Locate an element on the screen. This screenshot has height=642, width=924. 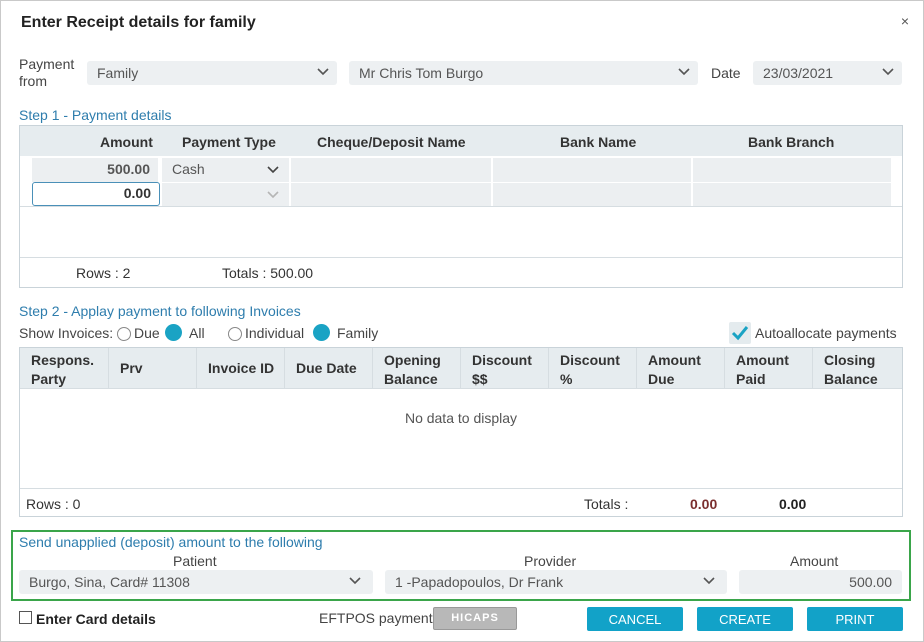
deposit-amount-input: 500.00 is located at coordinates (820, 582).